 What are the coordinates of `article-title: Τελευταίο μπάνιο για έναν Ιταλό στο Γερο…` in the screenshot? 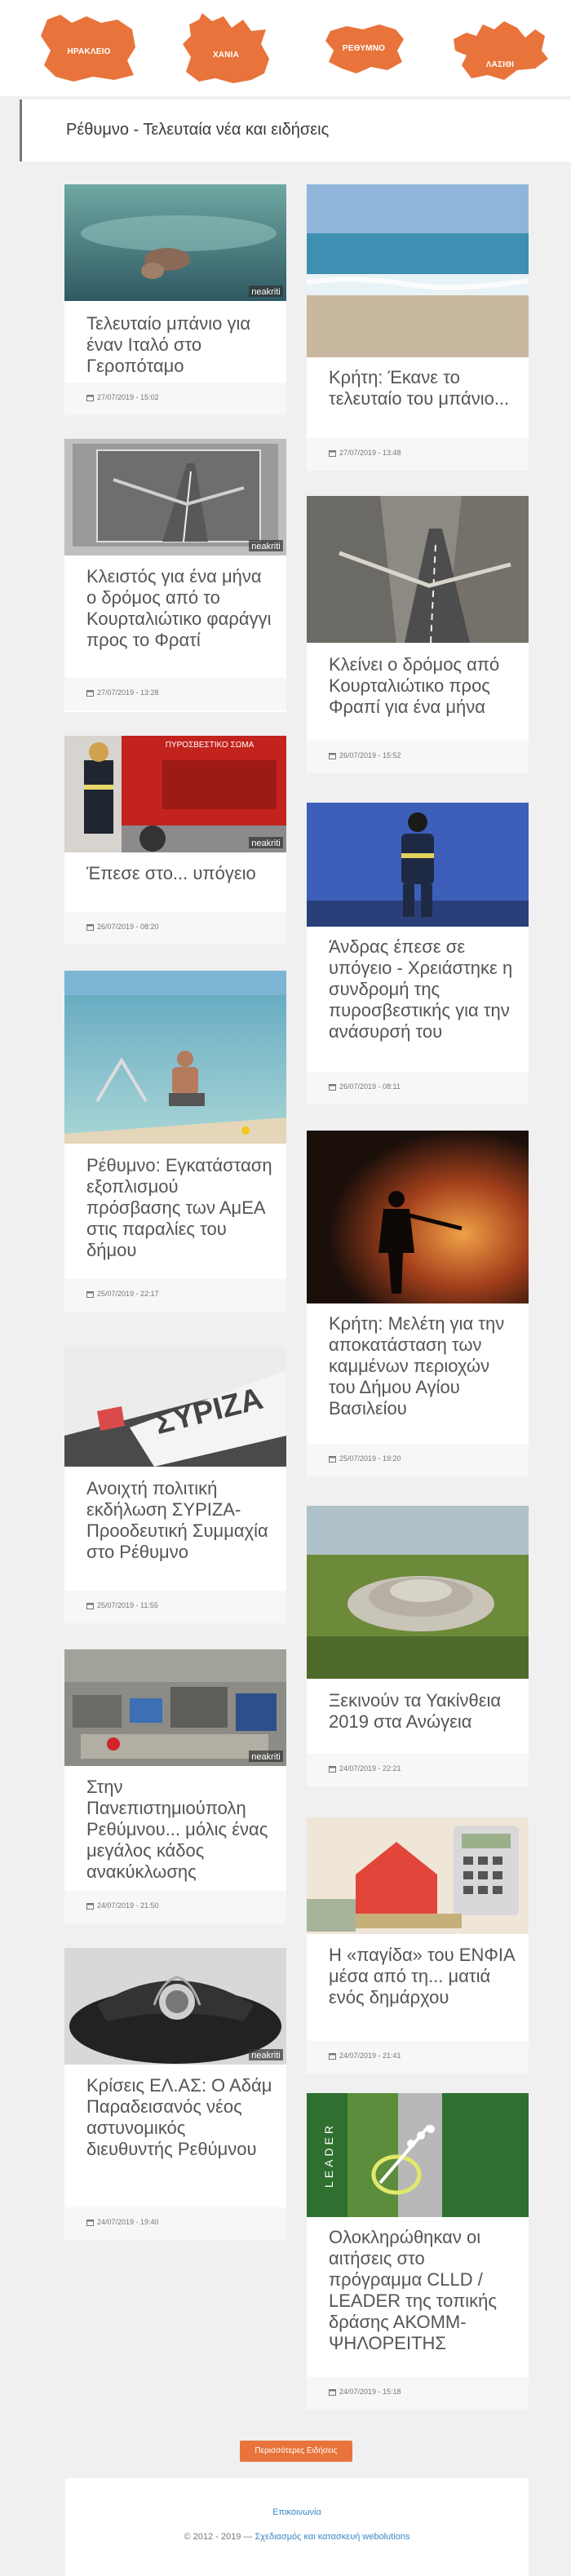 It's located at (181, 345).